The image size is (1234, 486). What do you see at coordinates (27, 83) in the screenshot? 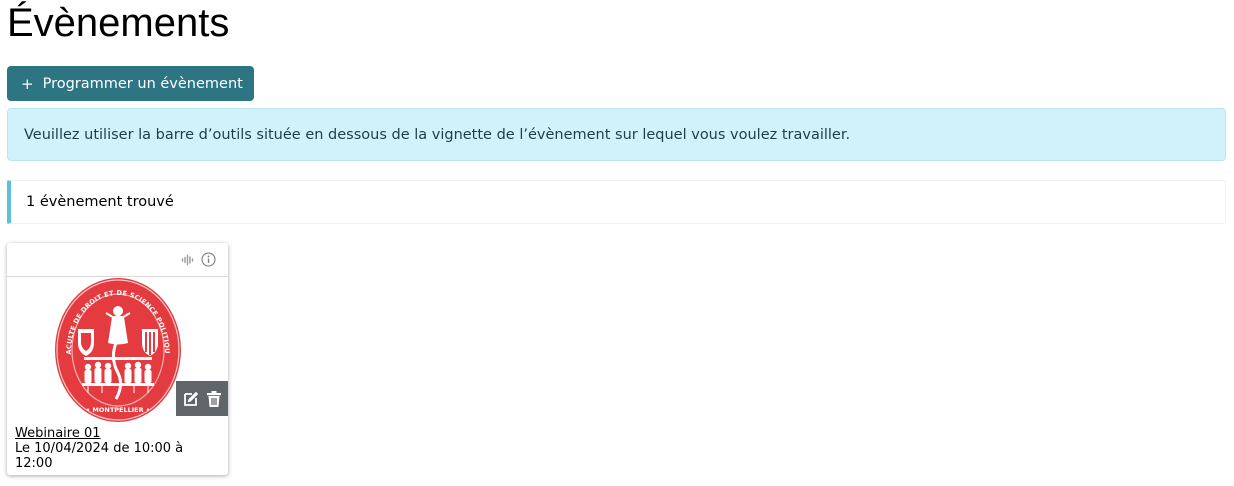
I see `plus-icon: +` at bounding box center [27, 83].